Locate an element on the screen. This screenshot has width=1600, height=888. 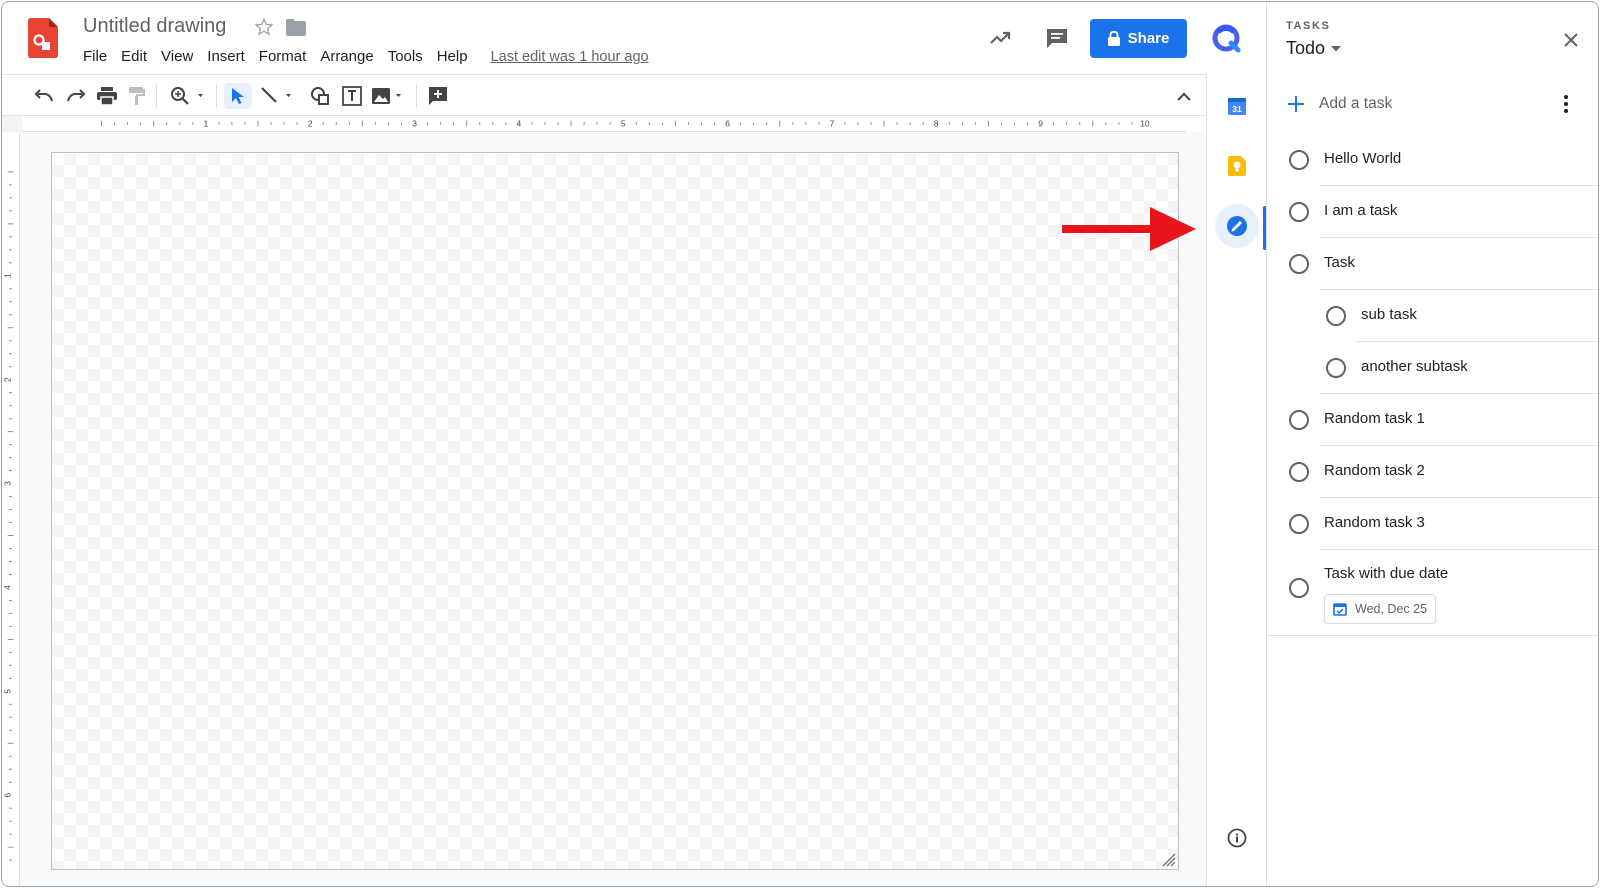
due-date-text: Wed, Dec 25 is located at coordinates (1391, 609).